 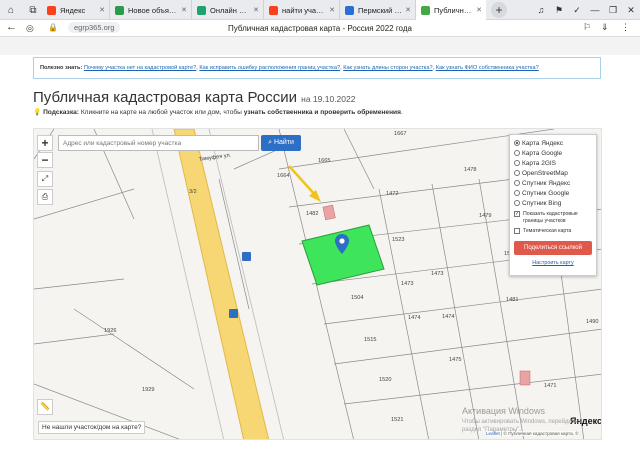 What do you see at coordinates (151, 10) in the screenshot?
I see `browser-tab: Новое объявле...✕` at bounding box center [151, 10].